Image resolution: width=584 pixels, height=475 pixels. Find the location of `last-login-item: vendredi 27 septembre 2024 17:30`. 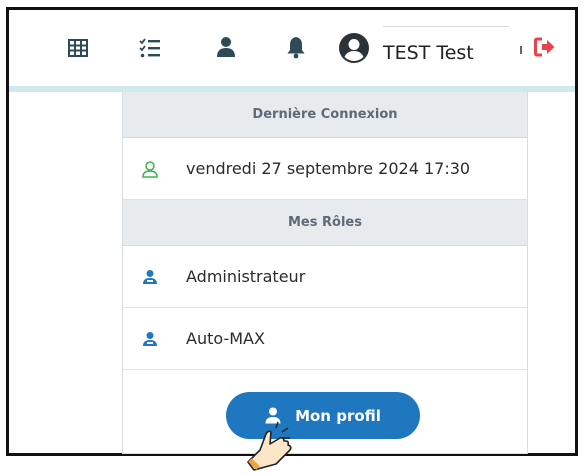

last-login-item: vendredi 27 septembre 2024 17:30 is located at coordinates (325, 169).